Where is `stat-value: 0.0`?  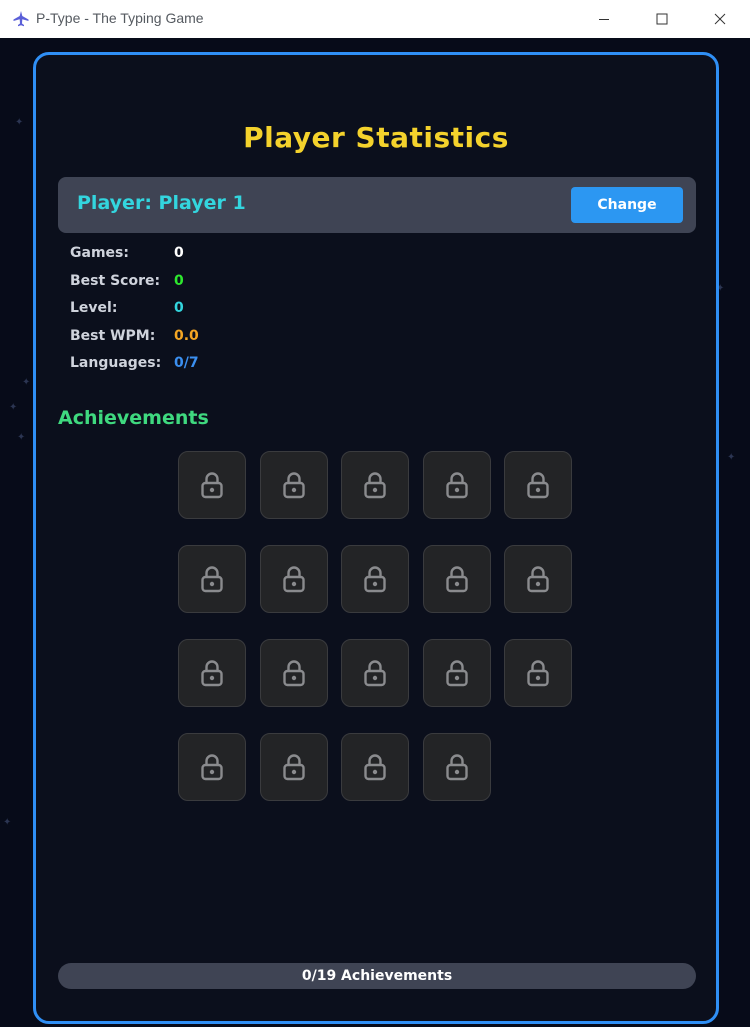 stat-value: 0.0 is located at coordinates (186, 335).